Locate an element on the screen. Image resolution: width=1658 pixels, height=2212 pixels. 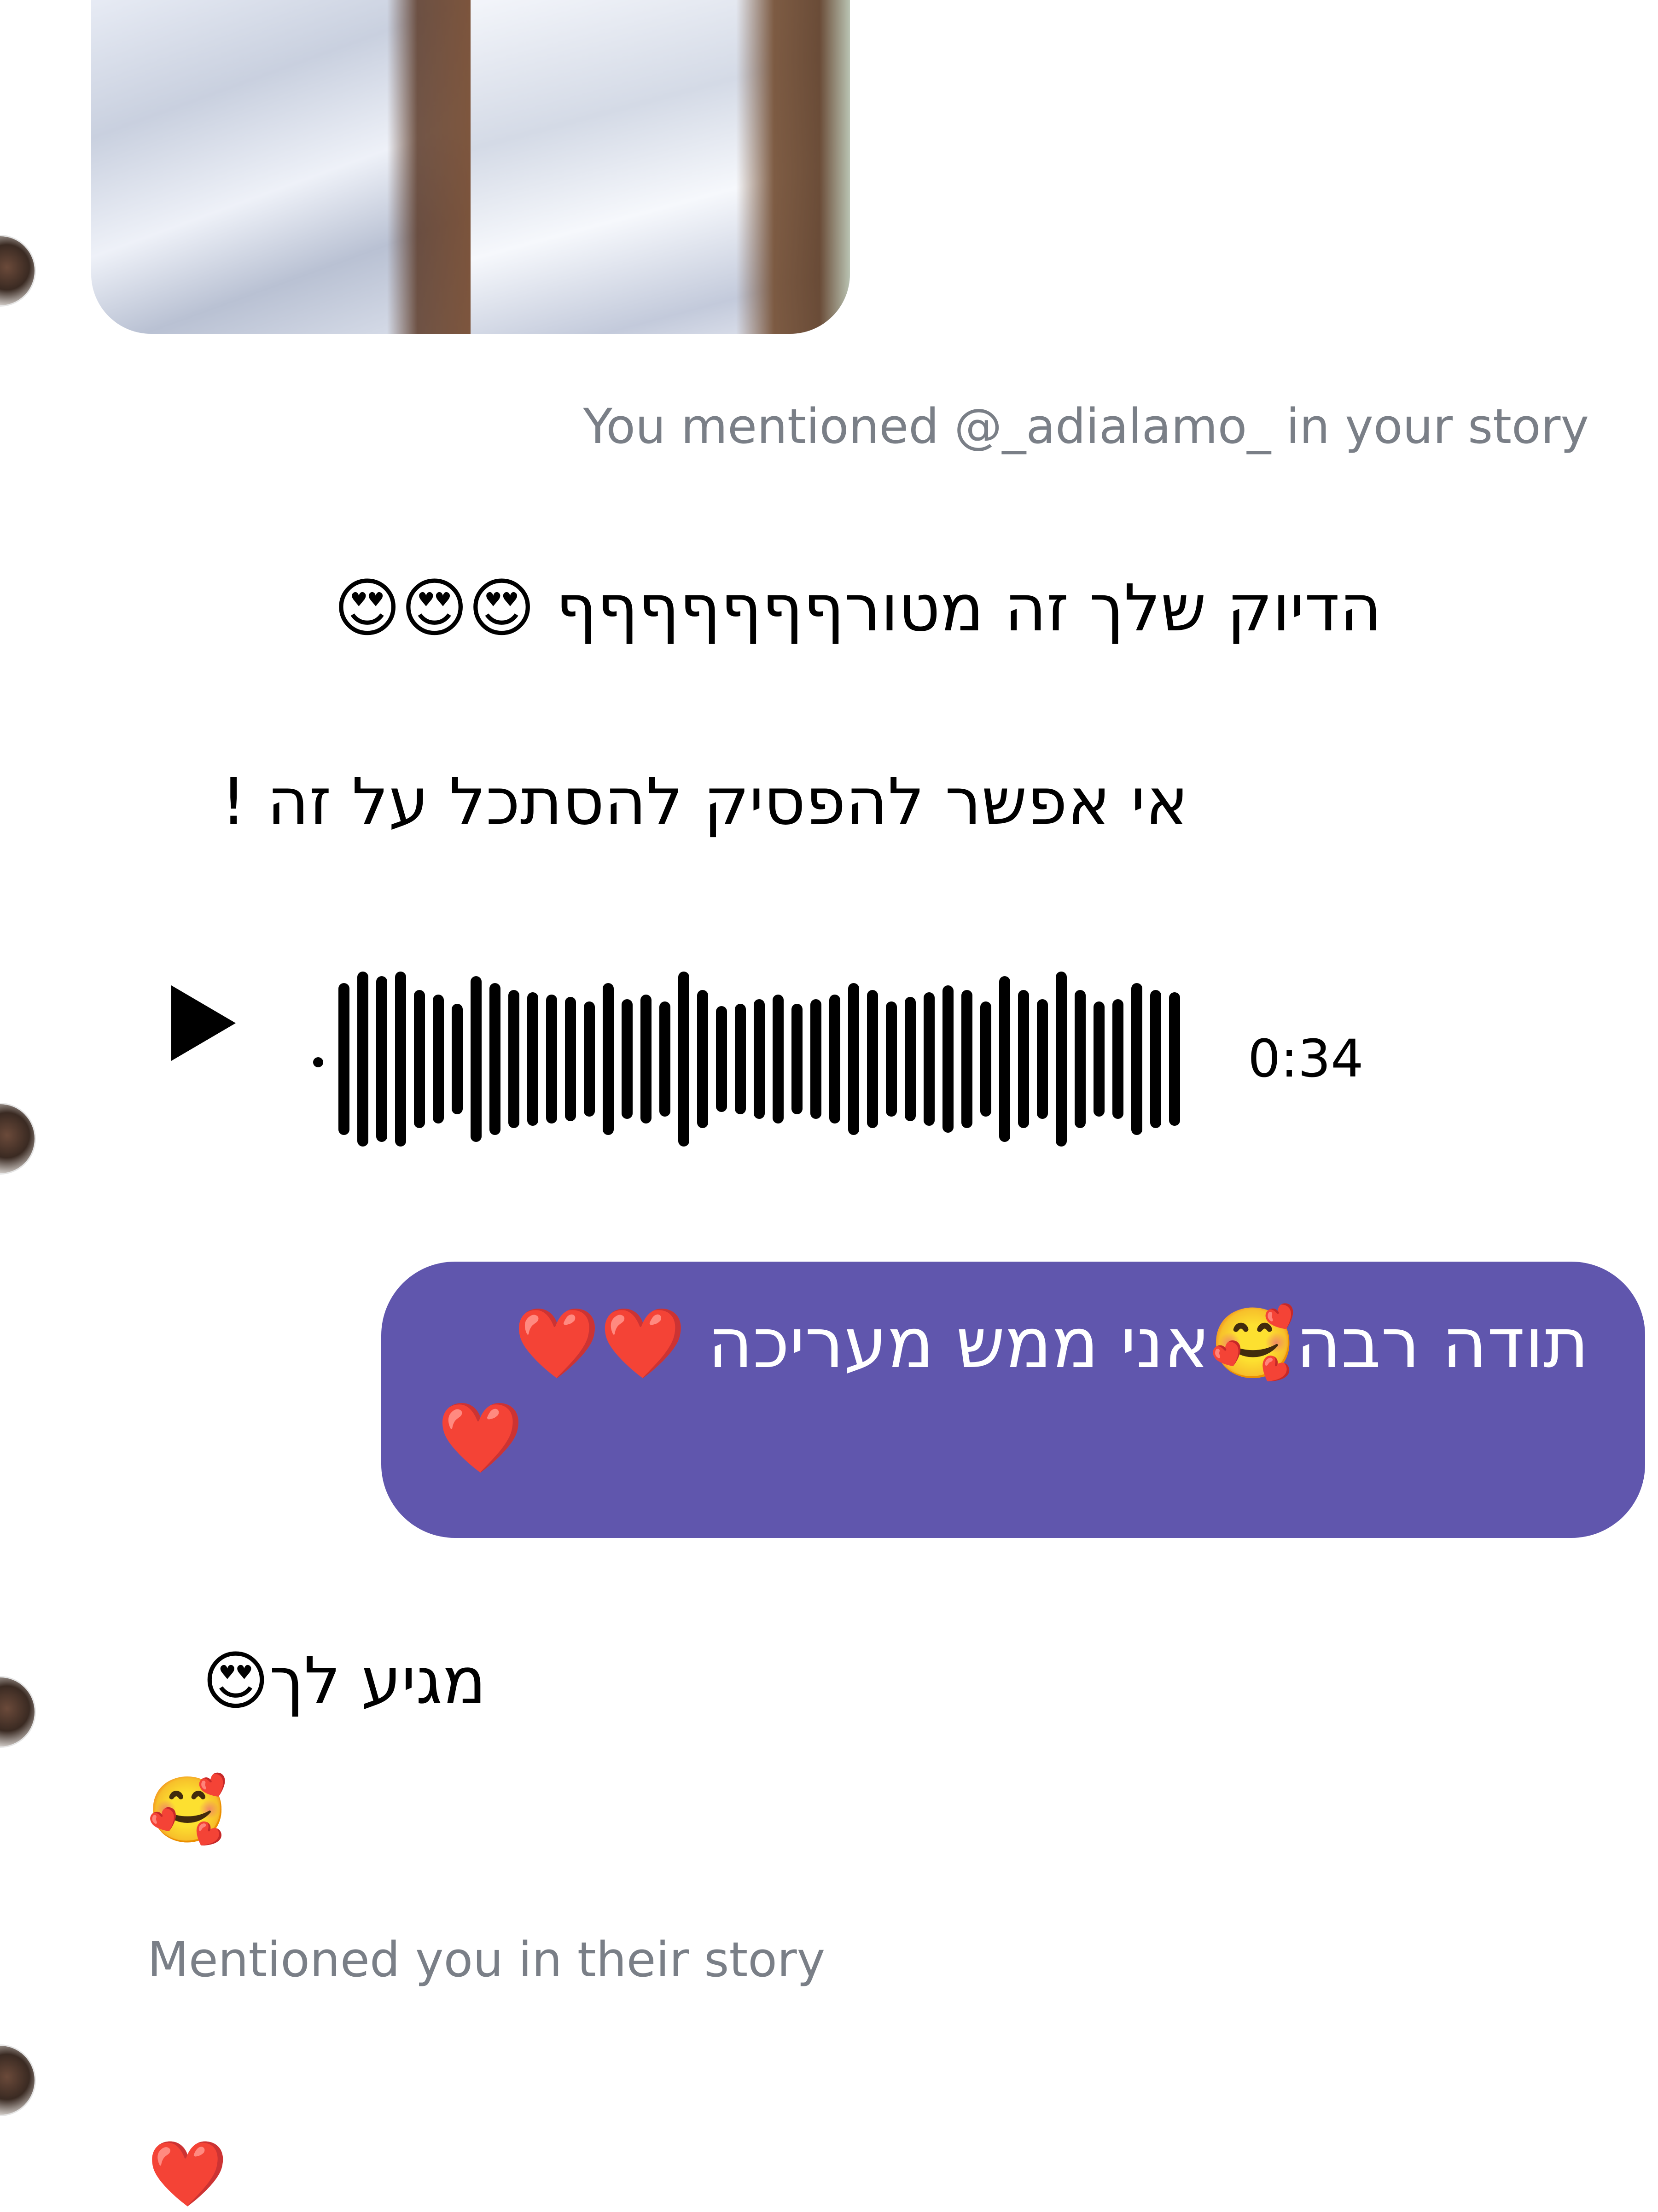
waveform-start-dot is located at coordinates (318, 1062).